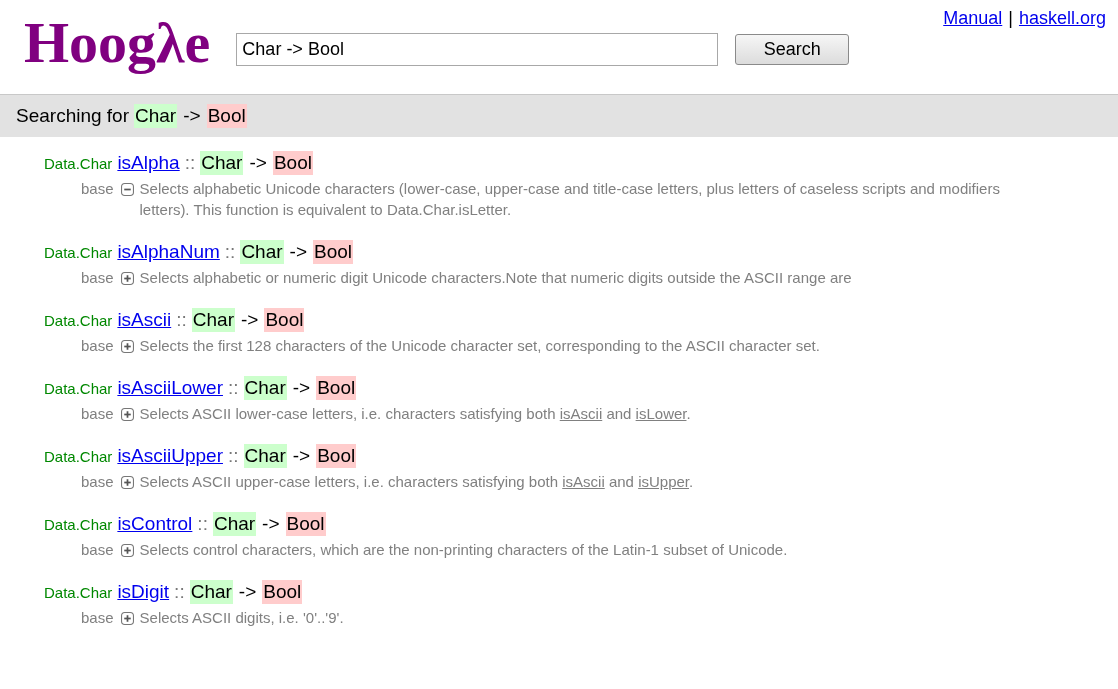 The image size is (1118, 689). What do you see at coordinates (144, 320) in the screenshot?
I see `function-link: isAscii` at bounding box center [144, 320].